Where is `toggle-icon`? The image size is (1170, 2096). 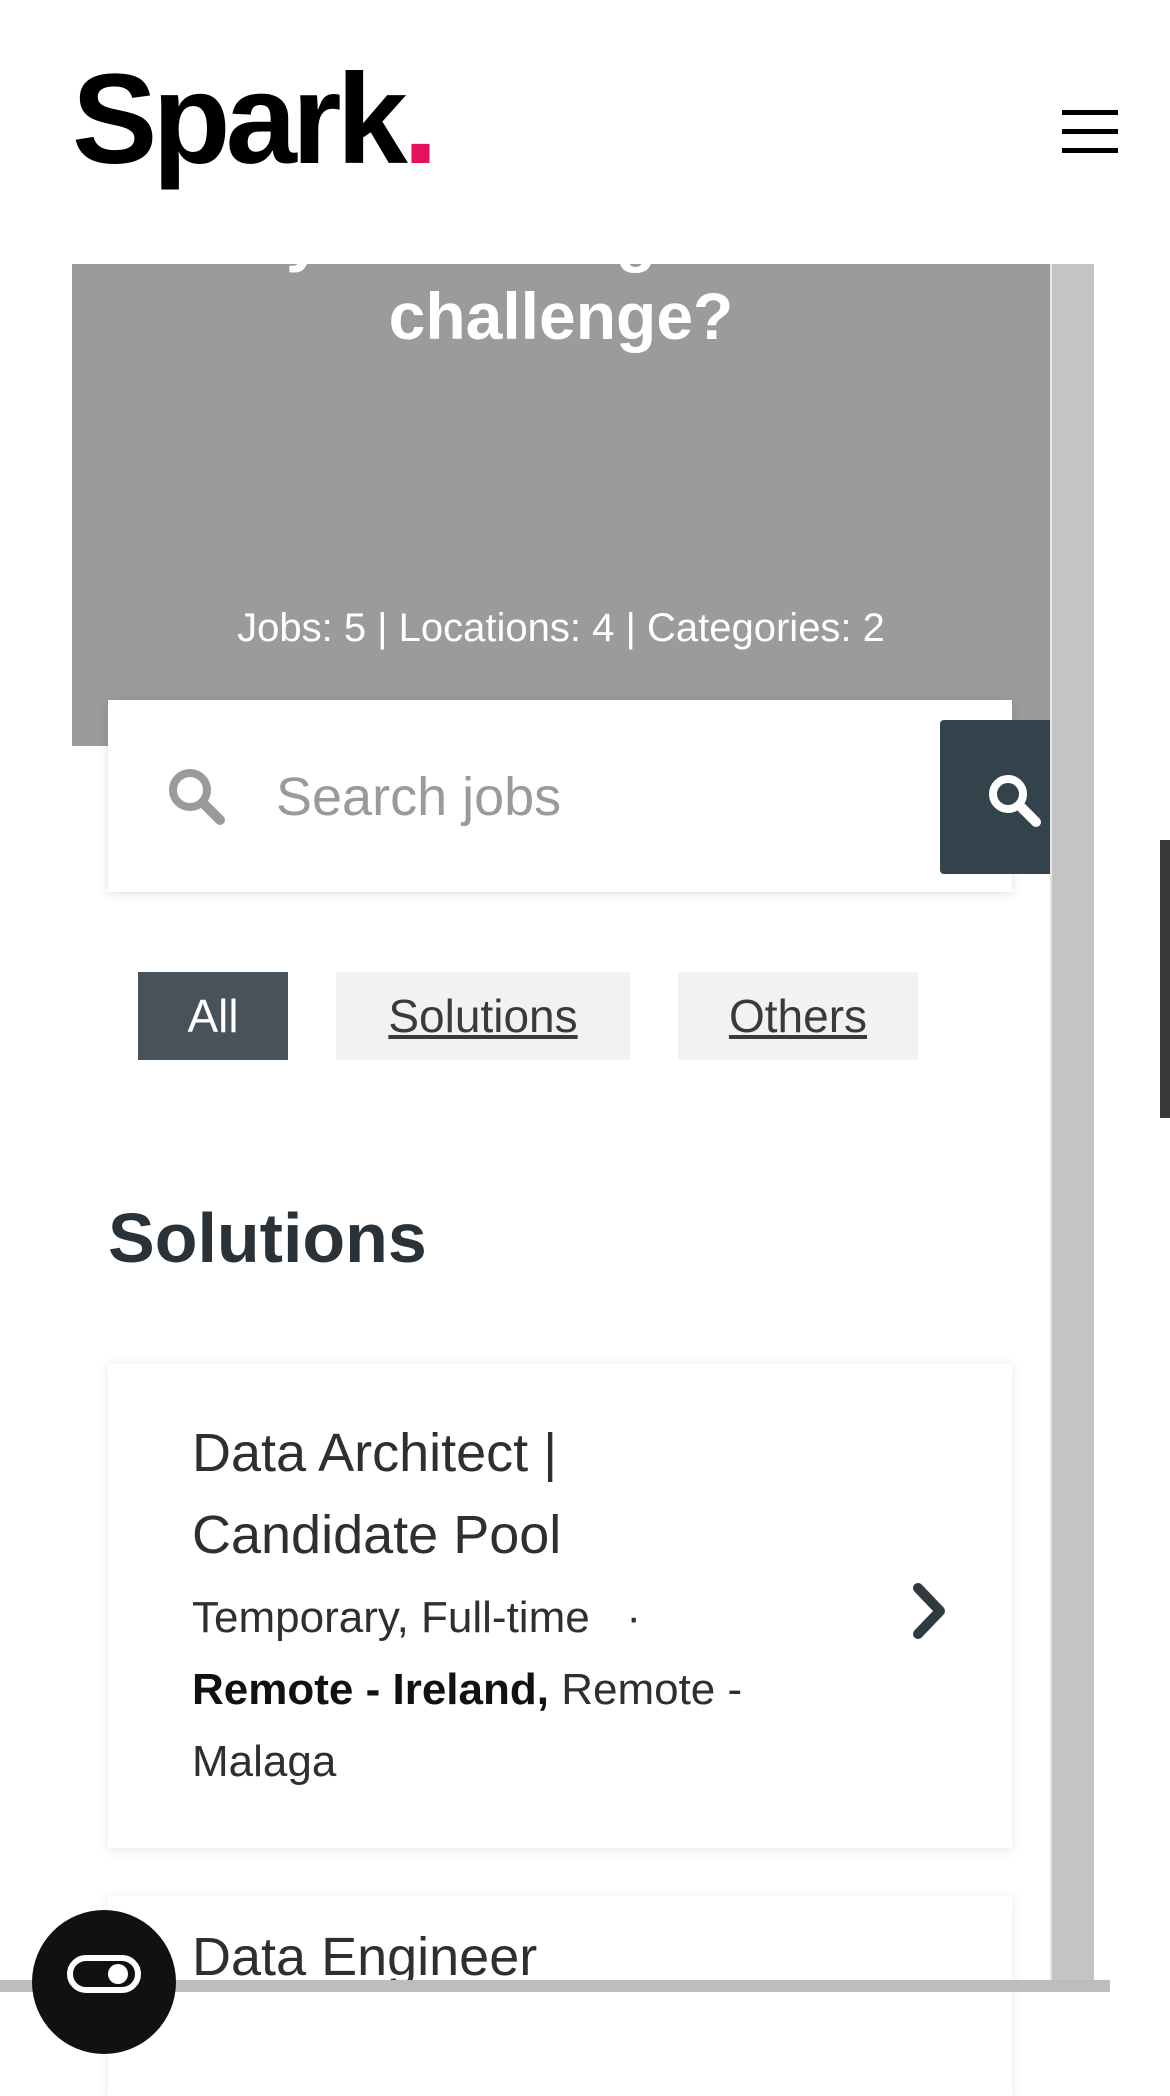
toggle-icon is located at coordinates (104, 1974).